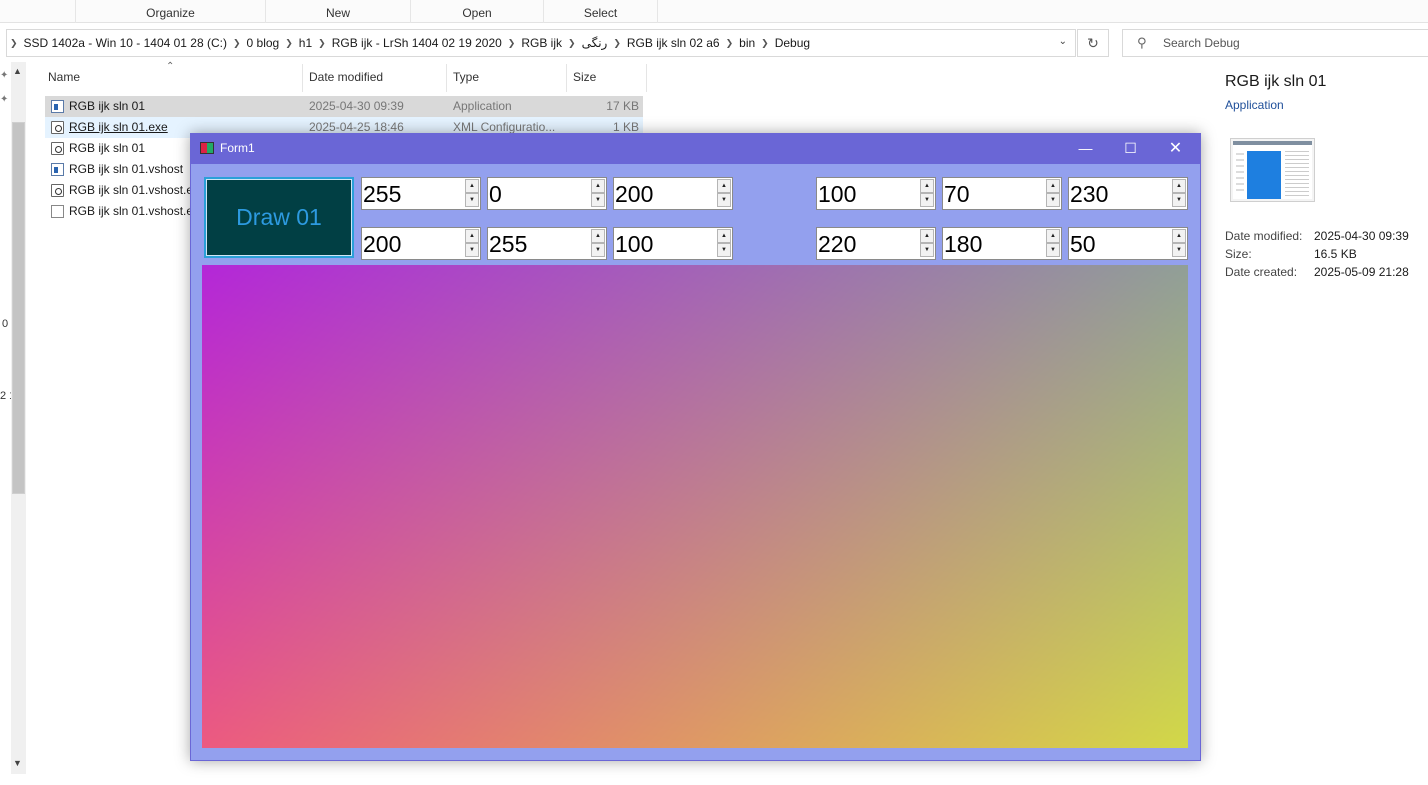 Image resolution: width=1428 pixels, height=785 pixels. Describe the element at coordinates (747, 43) in the screenshot. I see `crumb-bin: bin` at that location.